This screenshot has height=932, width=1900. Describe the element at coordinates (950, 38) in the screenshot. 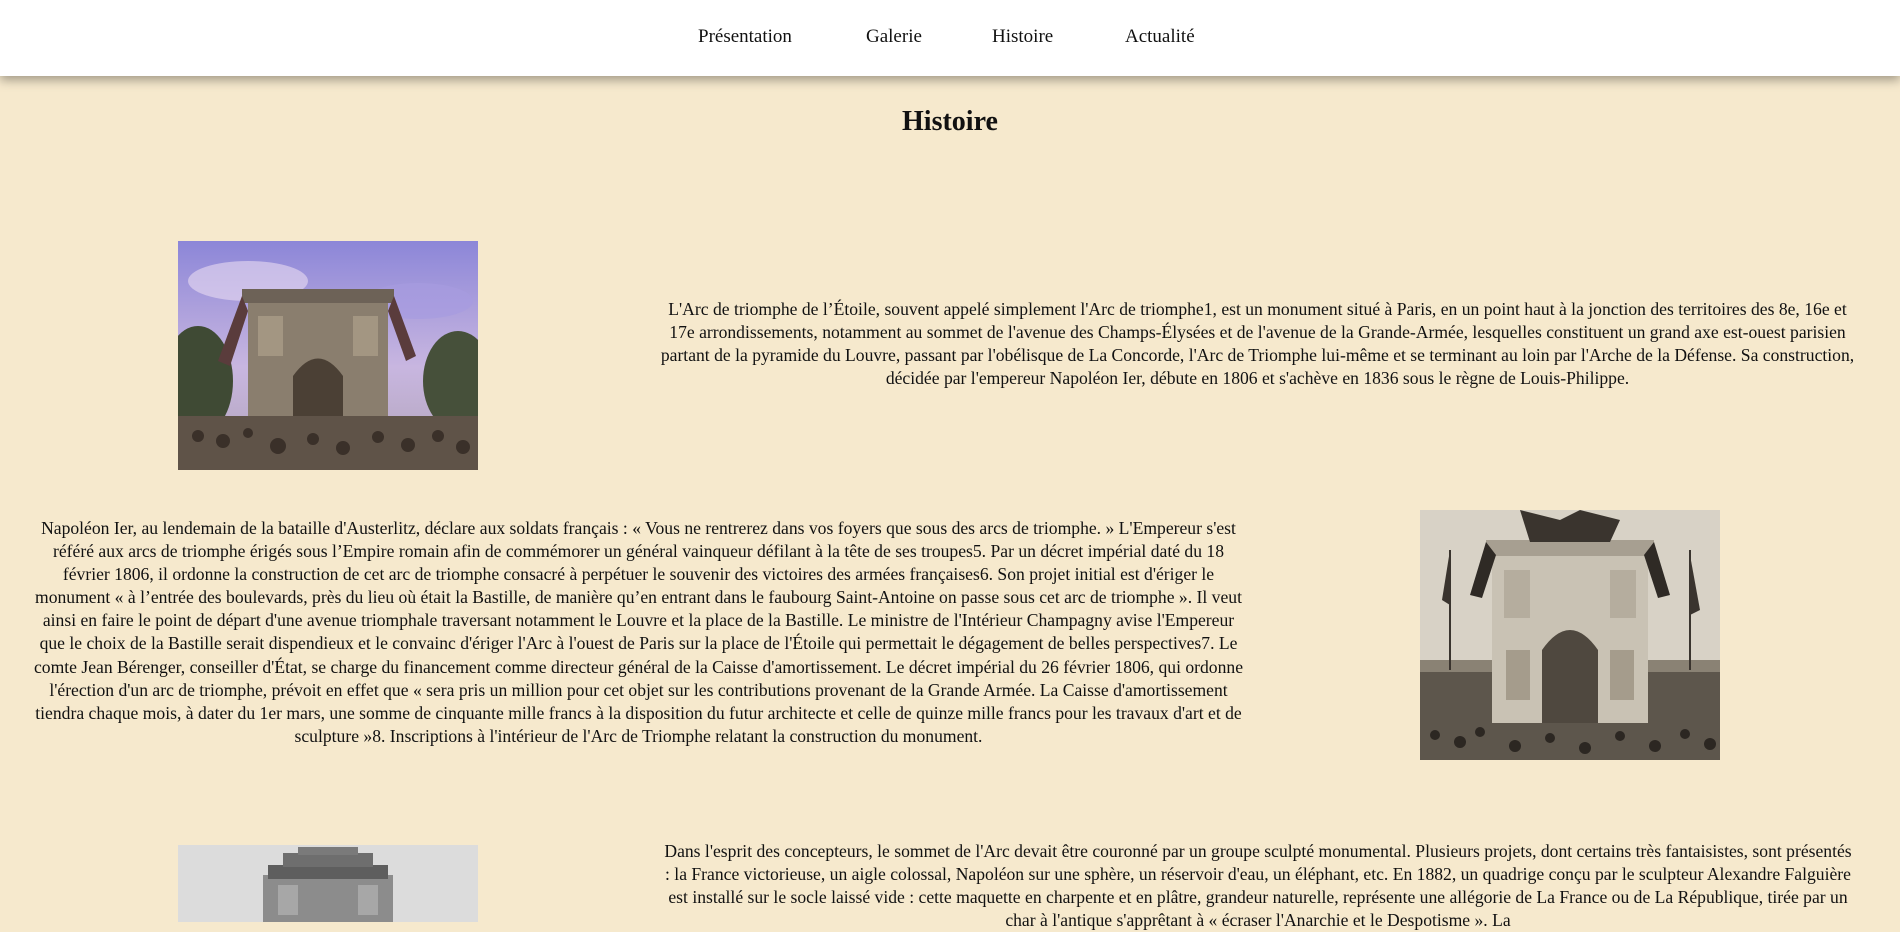

I see `top-navbar: Présentation Galerie Histoire Actualité` at that location.